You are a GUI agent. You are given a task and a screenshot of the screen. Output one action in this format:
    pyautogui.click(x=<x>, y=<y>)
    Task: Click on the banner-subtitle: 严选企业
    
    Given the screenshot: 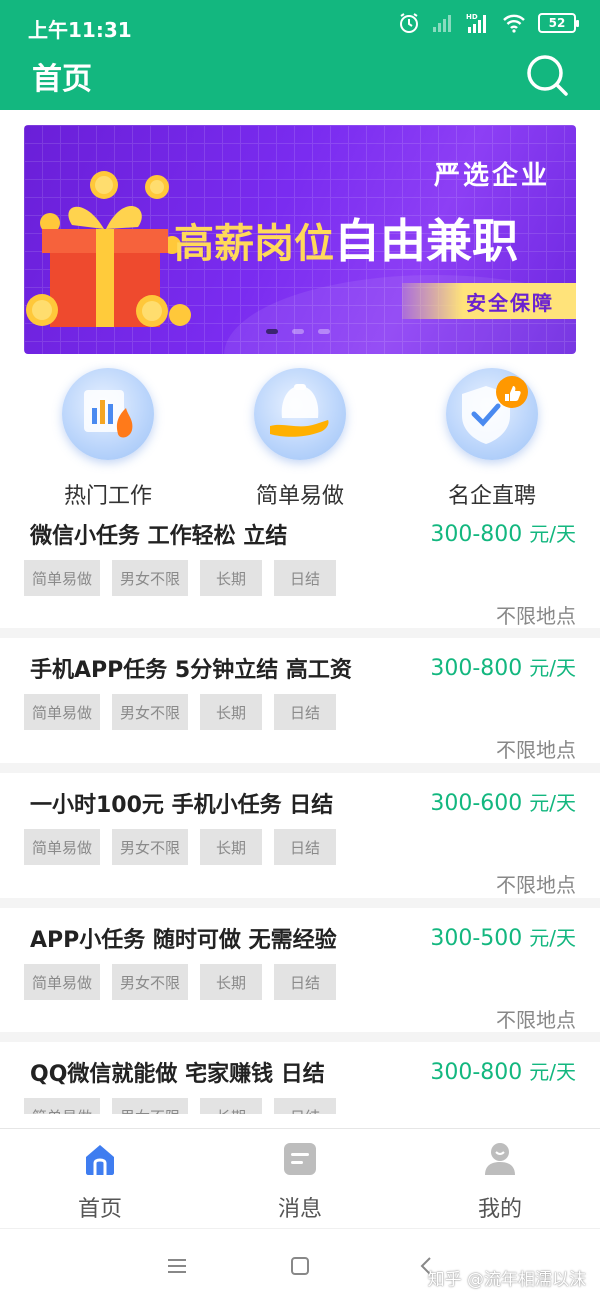 What is the action you would take?
    pyautogui.click(x=491, y=176)
    